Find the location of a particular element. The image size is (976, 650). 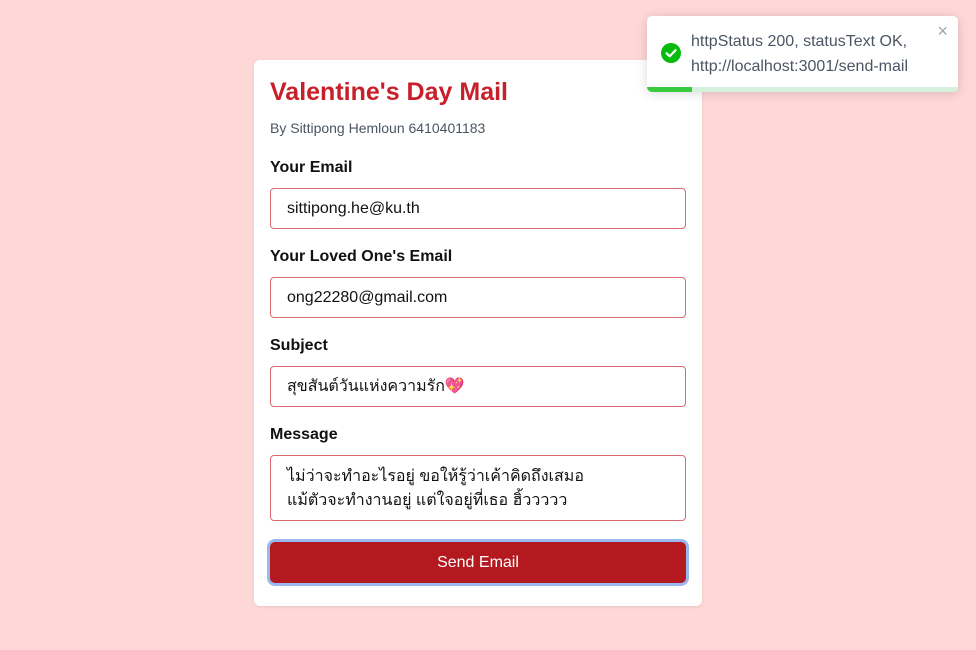

loved-one-email-input is located at coordinates (478, 297).